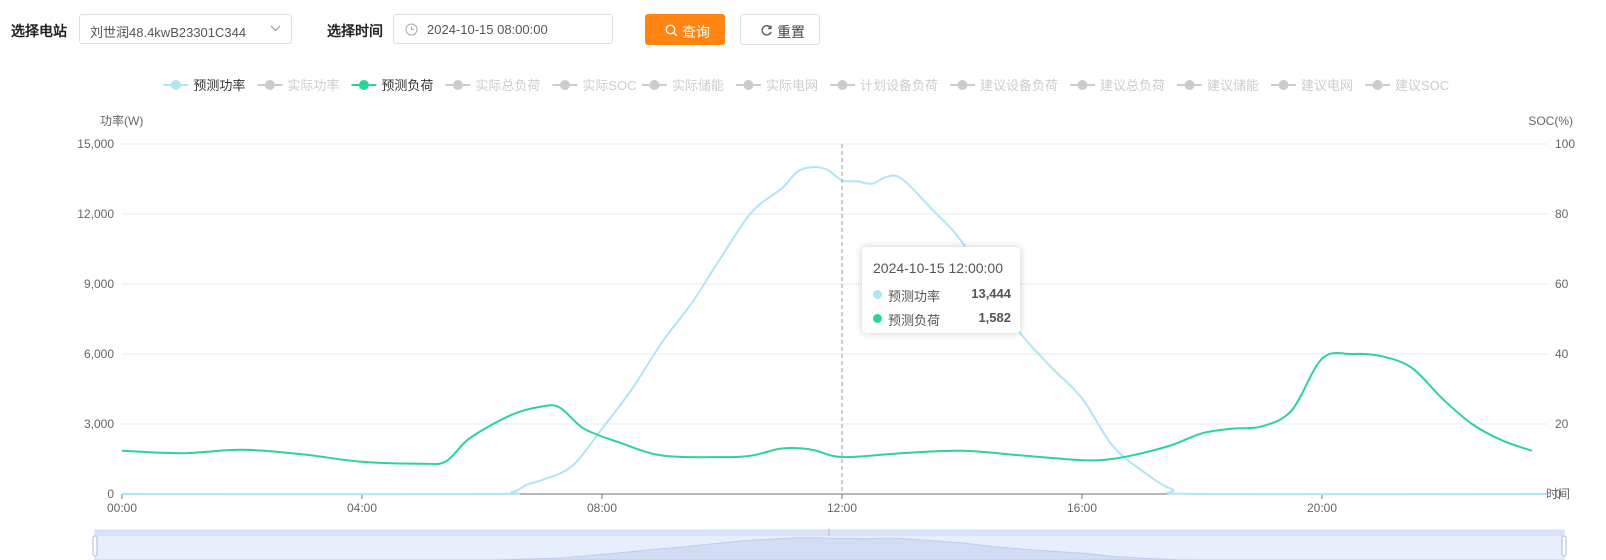 The image size is (1606, 560). Describe the element at coordinates (1565, 144) in the screenshot. I see `y-tick-label-right: 100` at that location.